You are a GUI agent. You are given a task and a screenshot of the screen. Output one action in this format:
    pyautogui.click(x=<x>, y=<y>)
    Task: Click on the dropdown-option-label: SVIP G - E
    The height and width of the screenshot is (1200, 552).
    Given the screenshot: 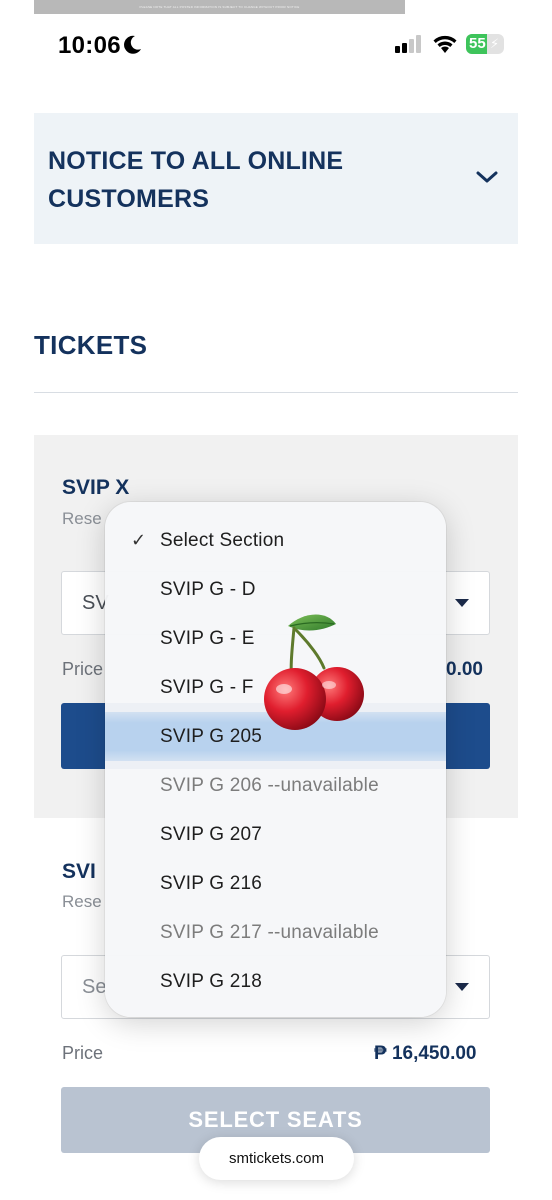 What is the action you would take?
    pyautogui.click(x=207, y=638)
    